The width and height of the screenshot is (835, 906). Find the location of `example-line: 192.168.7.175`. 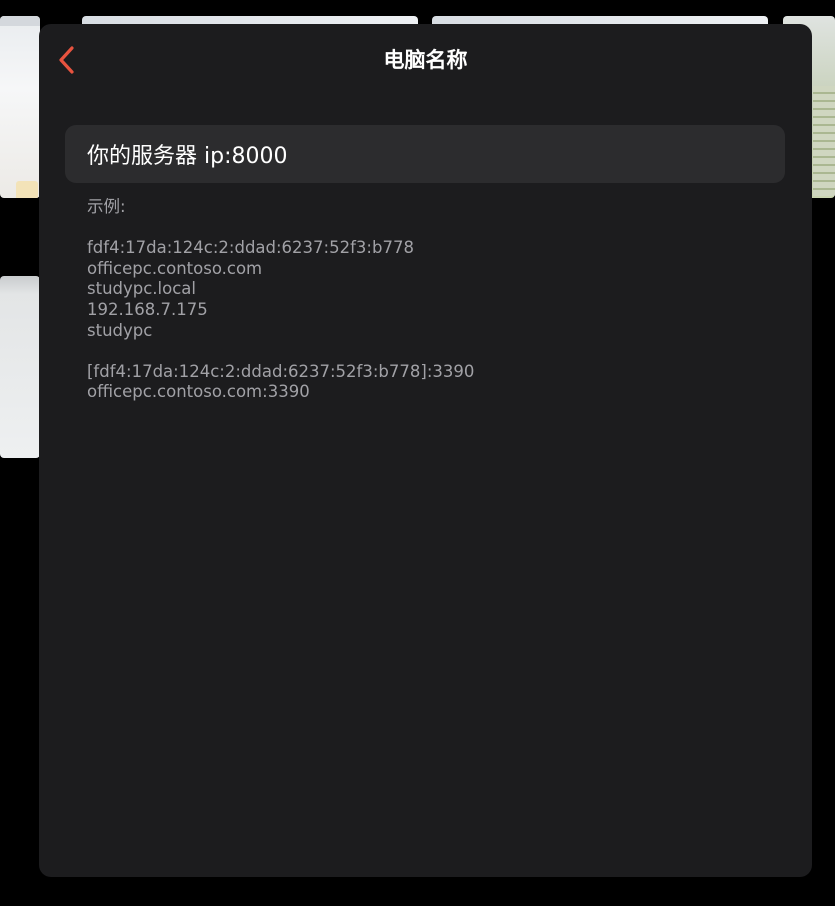

example-line: 192.168.7.175 is located at coordinates (147, 309).